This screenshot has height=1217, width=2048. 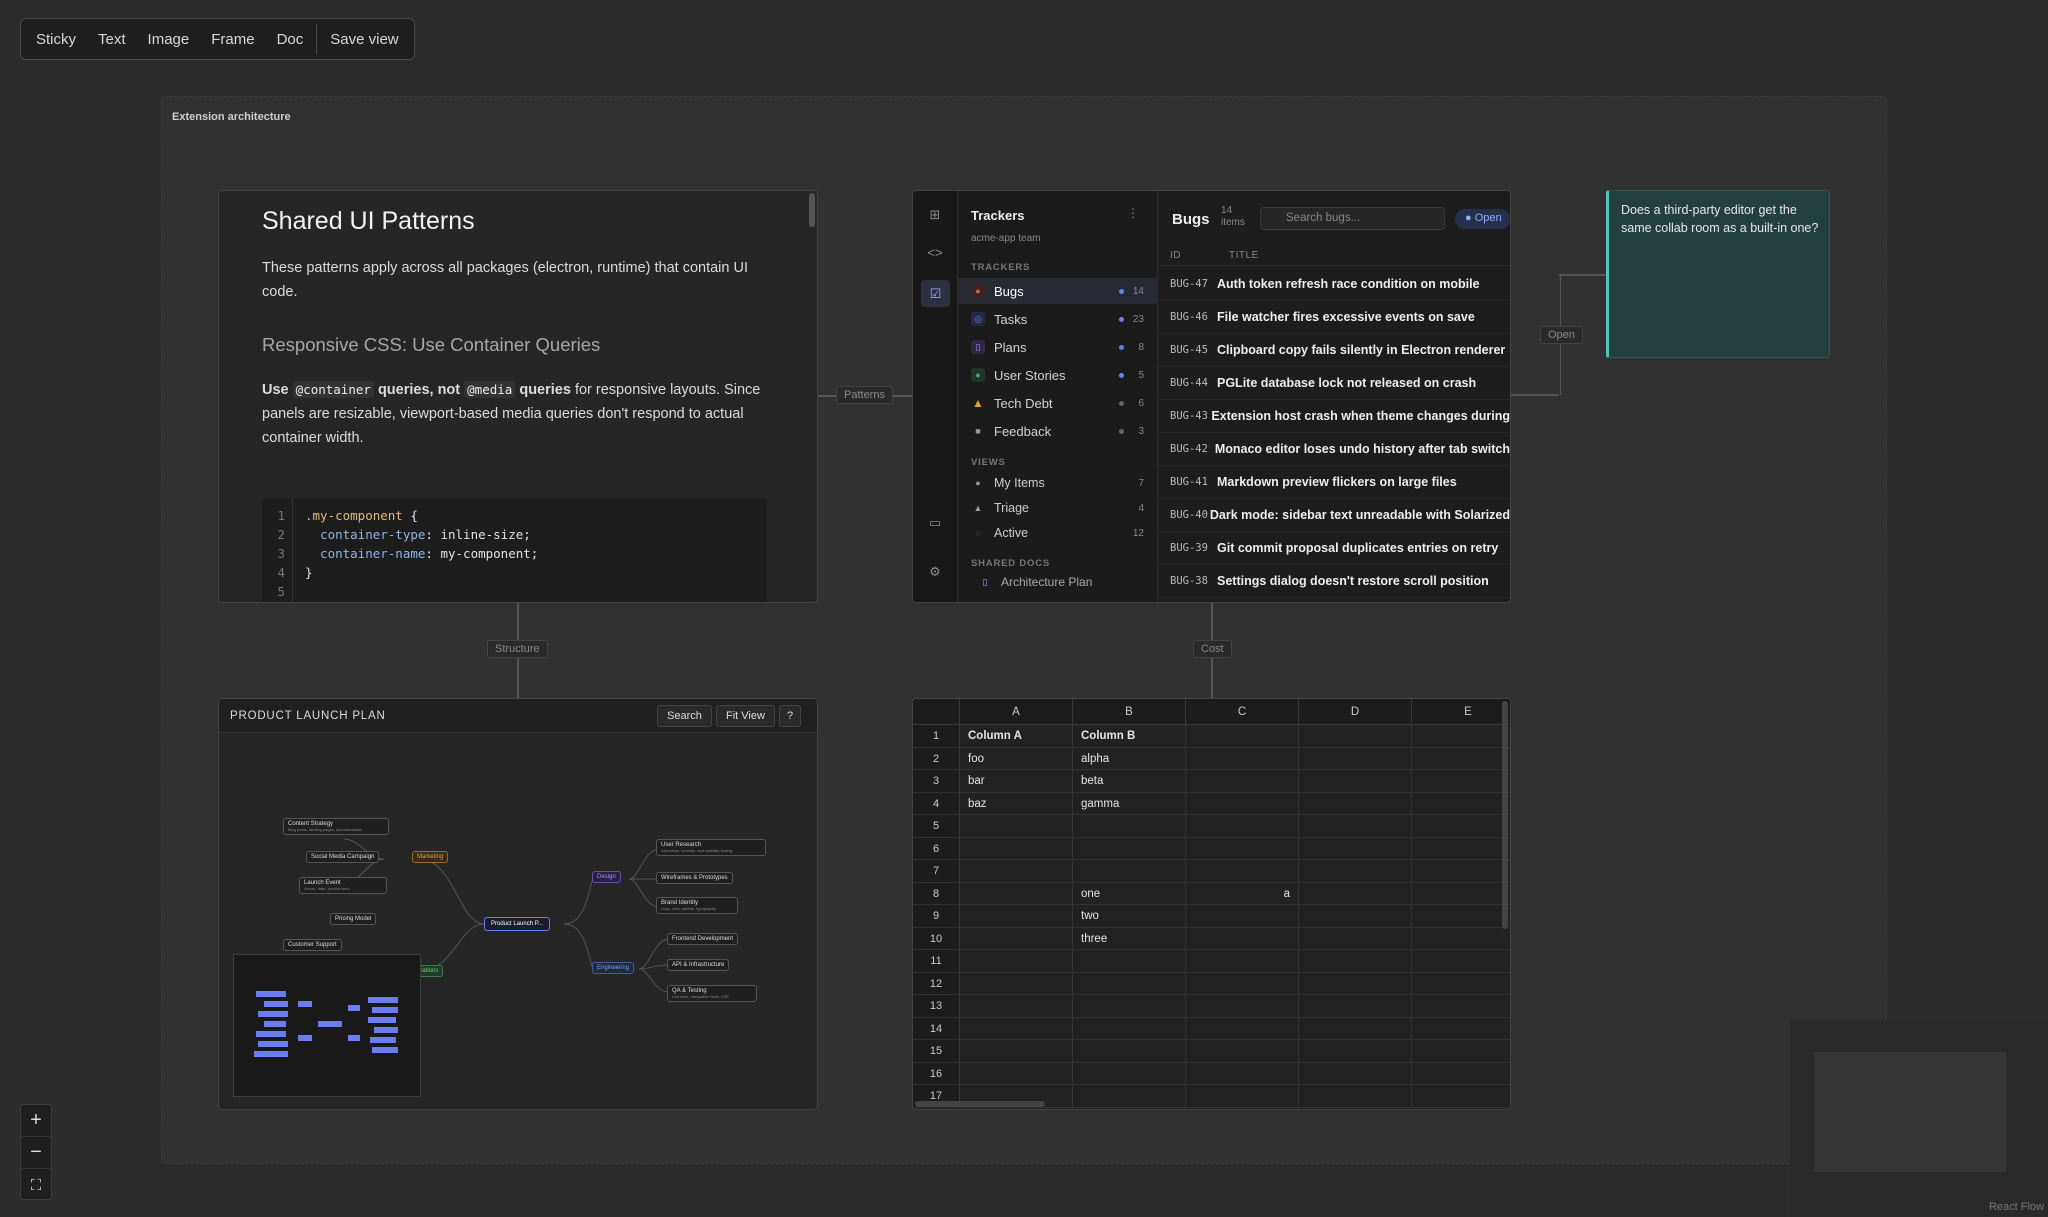 What do you see at coordinates (936, 938) in the screenshot?
I see `row-header: 10` at bounding box center [936, 938].